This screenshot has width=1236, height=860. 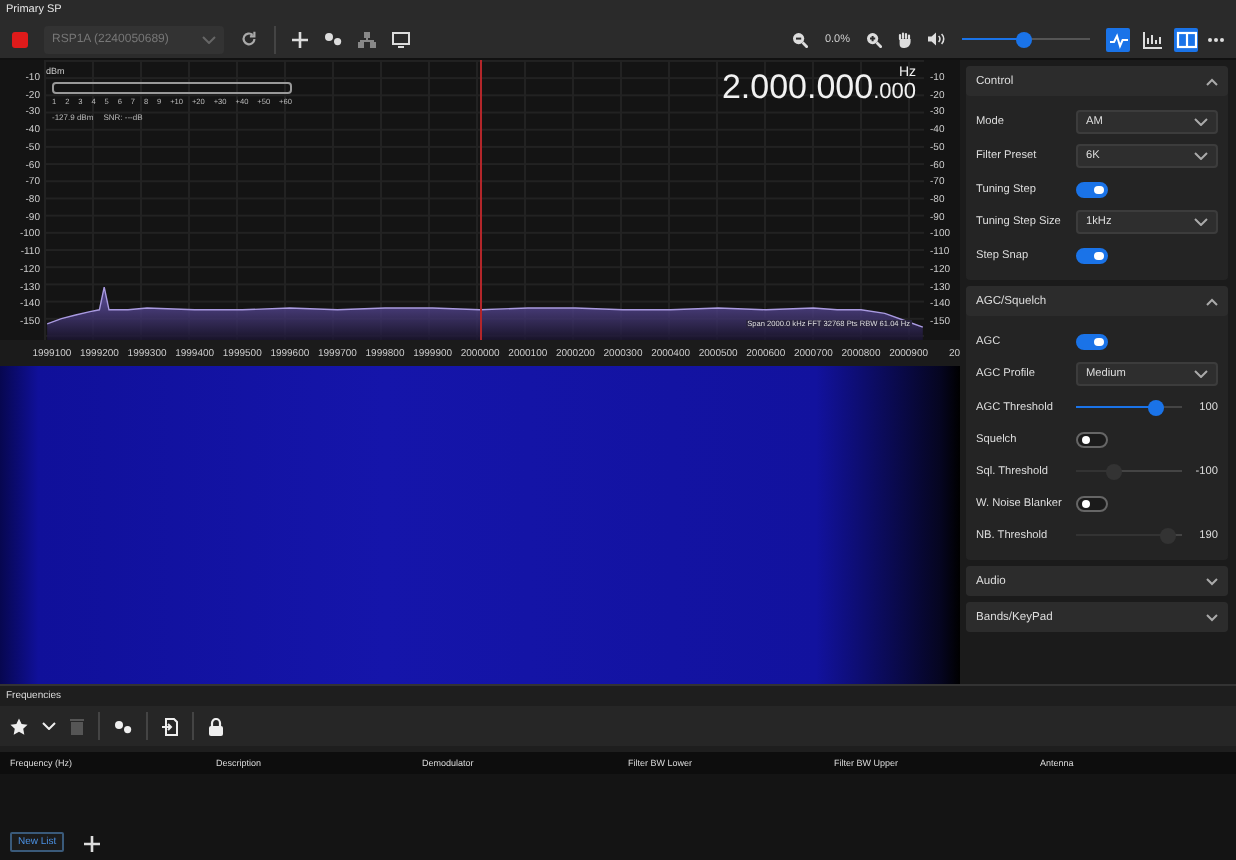 I want to click on slider-thumb, so click(x=1155, y=407).